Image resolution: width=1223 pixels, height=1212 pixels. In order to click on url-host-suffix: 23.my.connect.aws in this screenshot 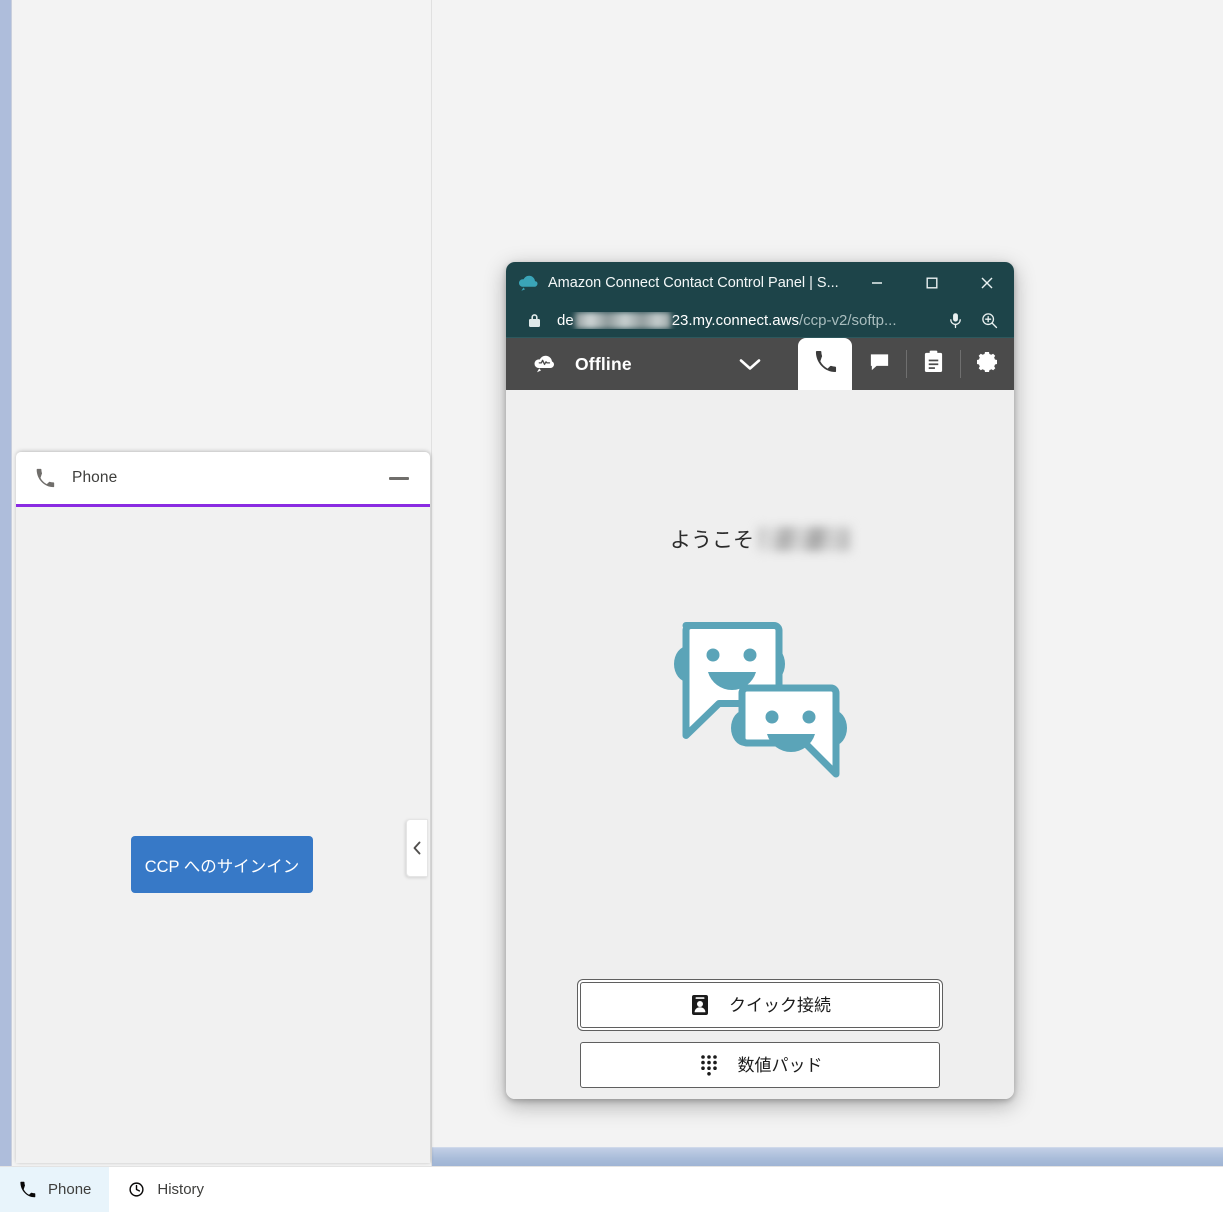, I will do `click(735, 320)`.